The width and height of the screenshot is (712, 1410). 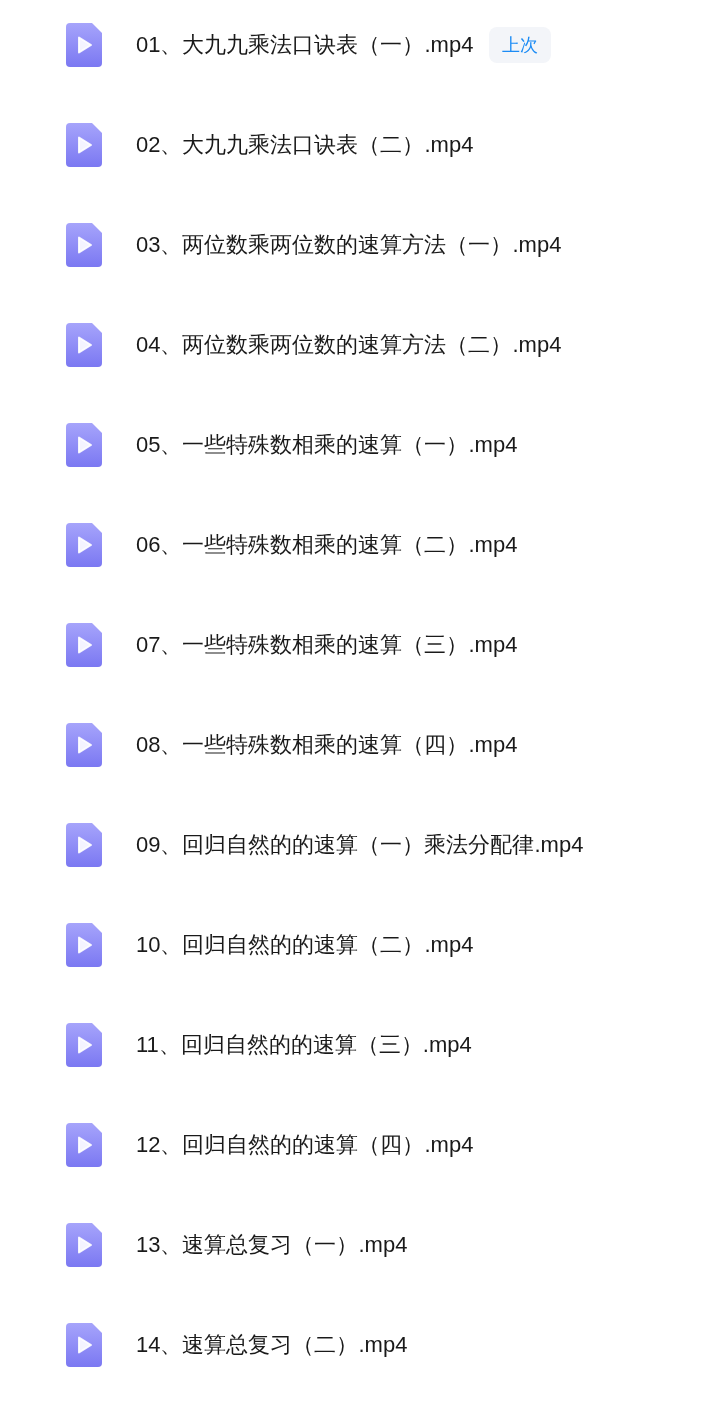 I want to click on file-item: 13、速算总复习（一）.mp4, so click(x=356, y=1245).